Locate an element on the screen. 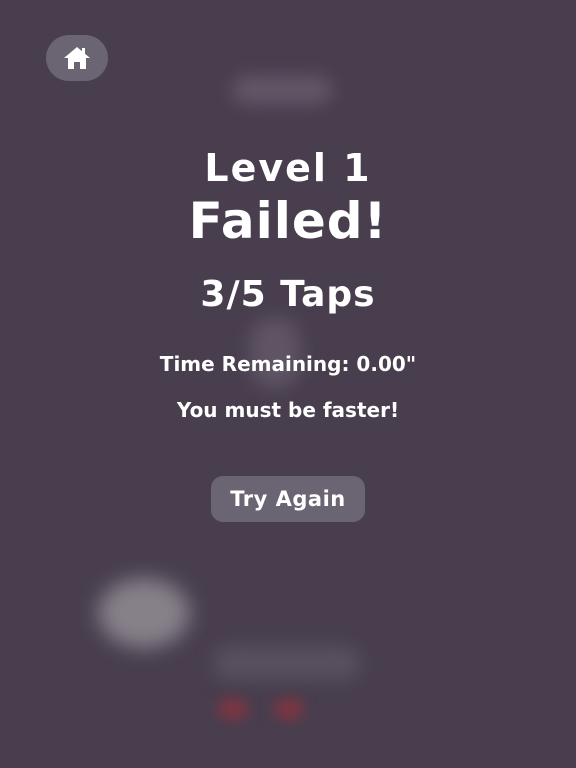 The image size is (576, 768). failed-title: Failed! is located at coordinates (288, 221).